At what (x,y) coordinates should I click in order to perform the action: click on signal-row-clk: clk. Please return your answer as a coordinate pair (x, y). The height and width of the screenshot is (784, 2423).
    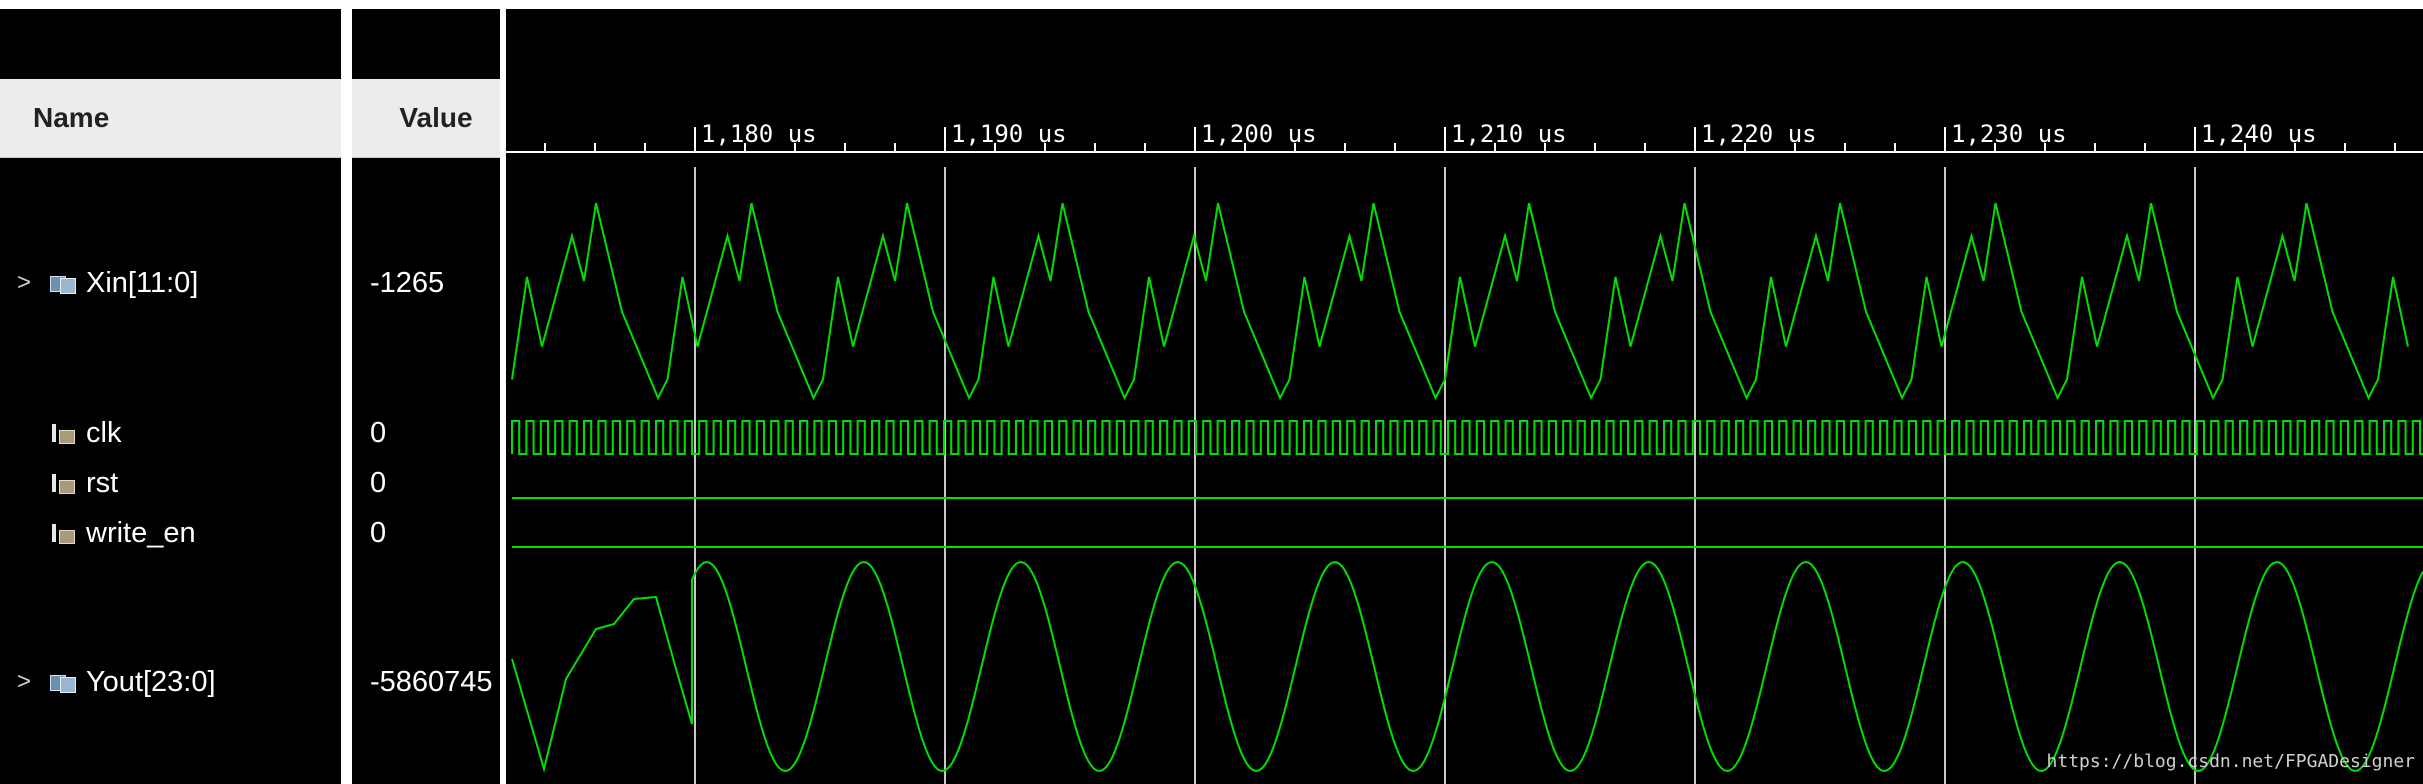
    Looking at the image, I should click on (67, 433).